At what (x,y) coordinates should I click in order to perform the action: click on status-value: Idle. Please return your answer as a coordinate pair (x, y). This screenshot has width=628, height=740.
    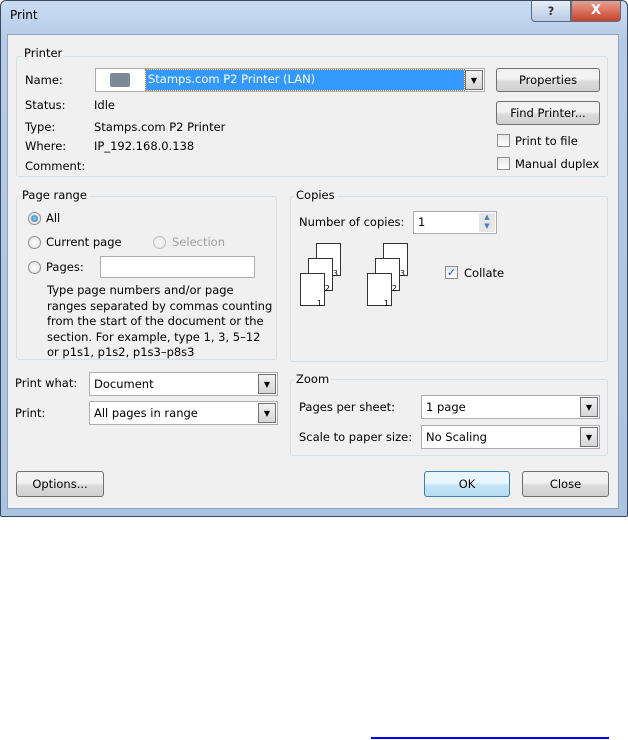
    Looking at the image, I should click on (104, 105).